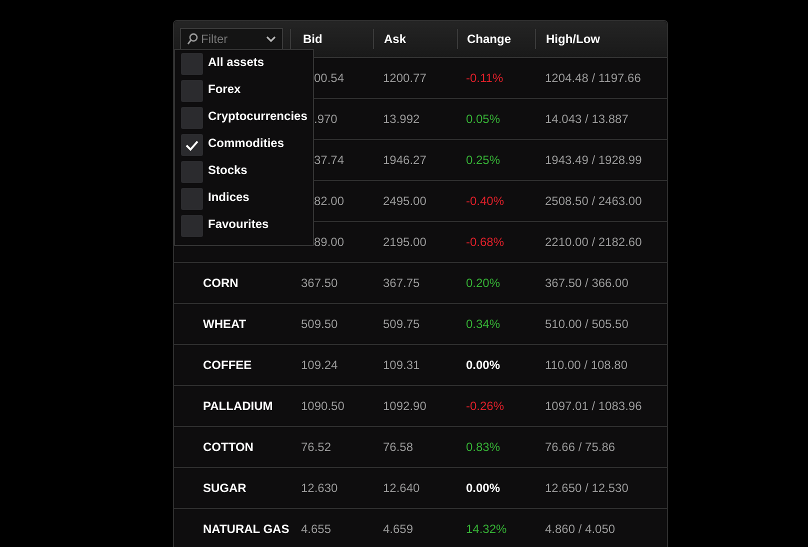 The width and height of the screenshot is (808, 547). Describe the element at coordinates (246, 142) in the screenshot. I see `filter-option: Commodities` at that location.